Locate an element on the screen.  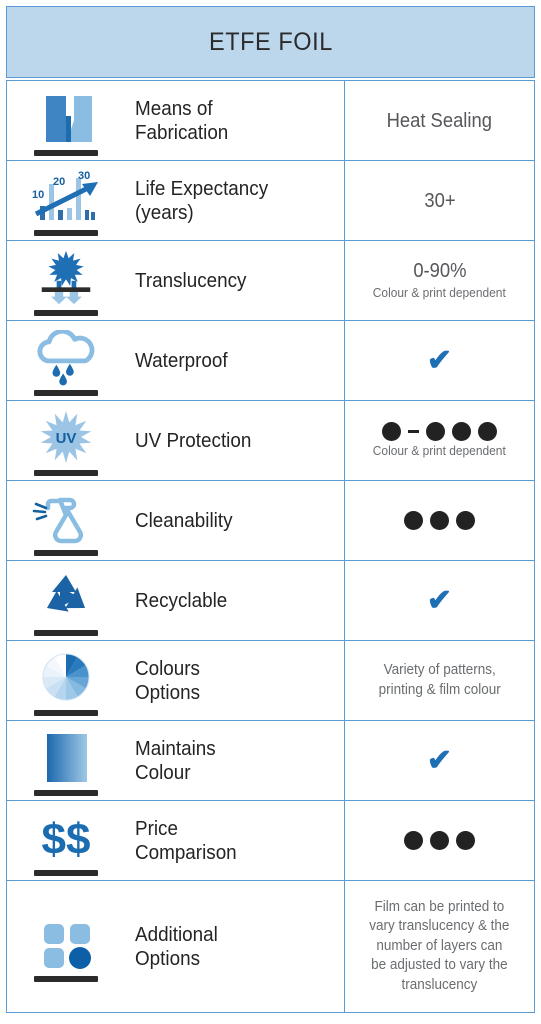
row-label-cell: Price Comparison is located at coordinates (234, 840).